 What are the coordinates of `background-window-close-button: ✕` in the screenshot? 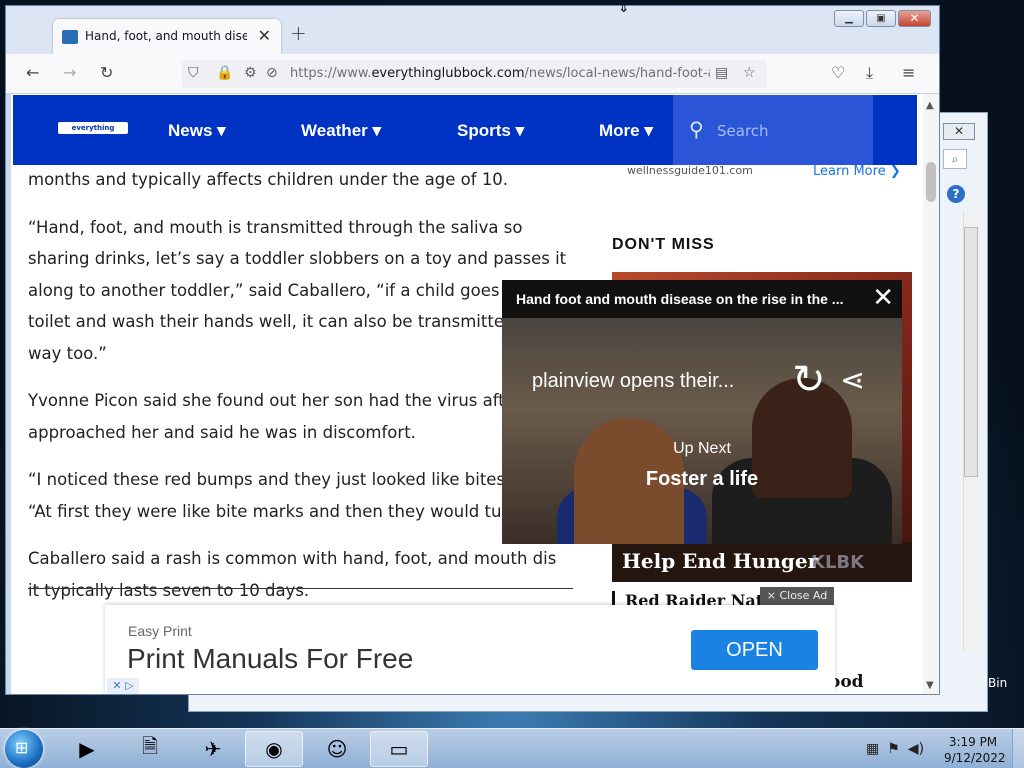 It's located at (959, 131).